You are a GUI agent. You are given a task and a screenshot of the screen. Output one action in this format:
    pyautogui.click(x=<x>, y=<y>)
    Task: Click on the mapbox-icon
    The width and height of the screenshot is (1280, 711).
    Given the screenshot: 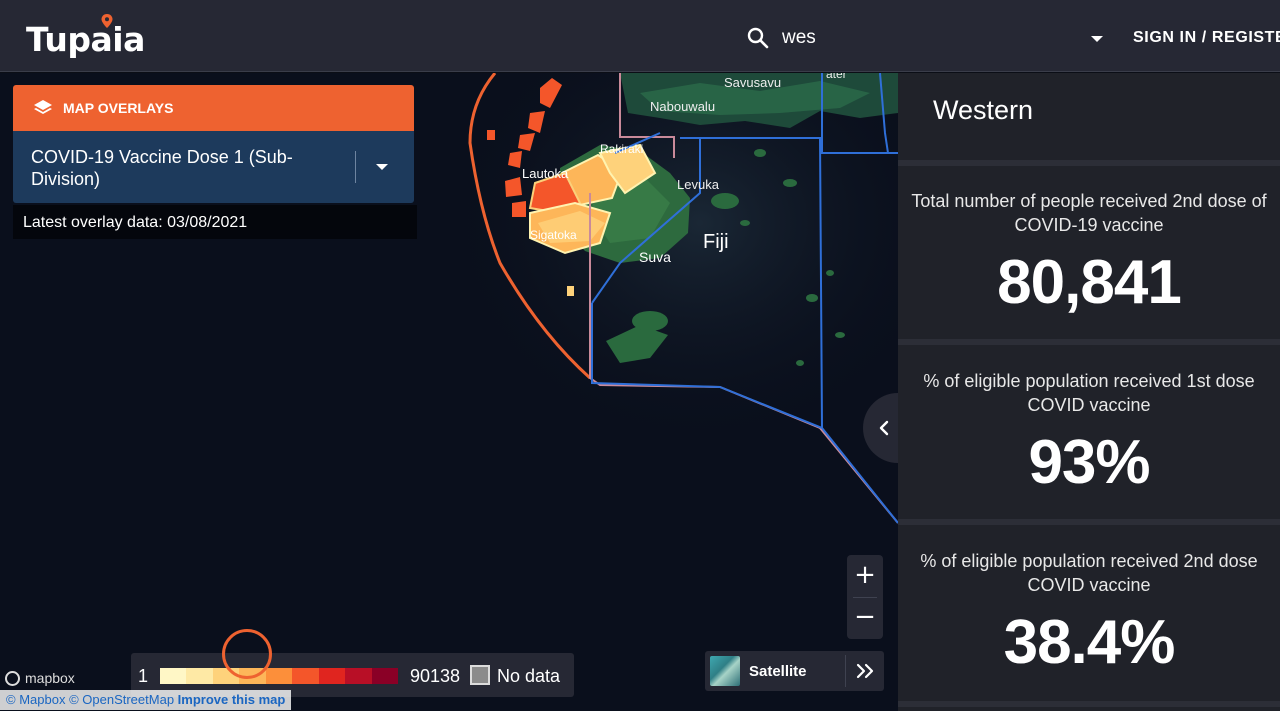 What is the action you would take?
    pyautogui.click(x=12, y=678)
    